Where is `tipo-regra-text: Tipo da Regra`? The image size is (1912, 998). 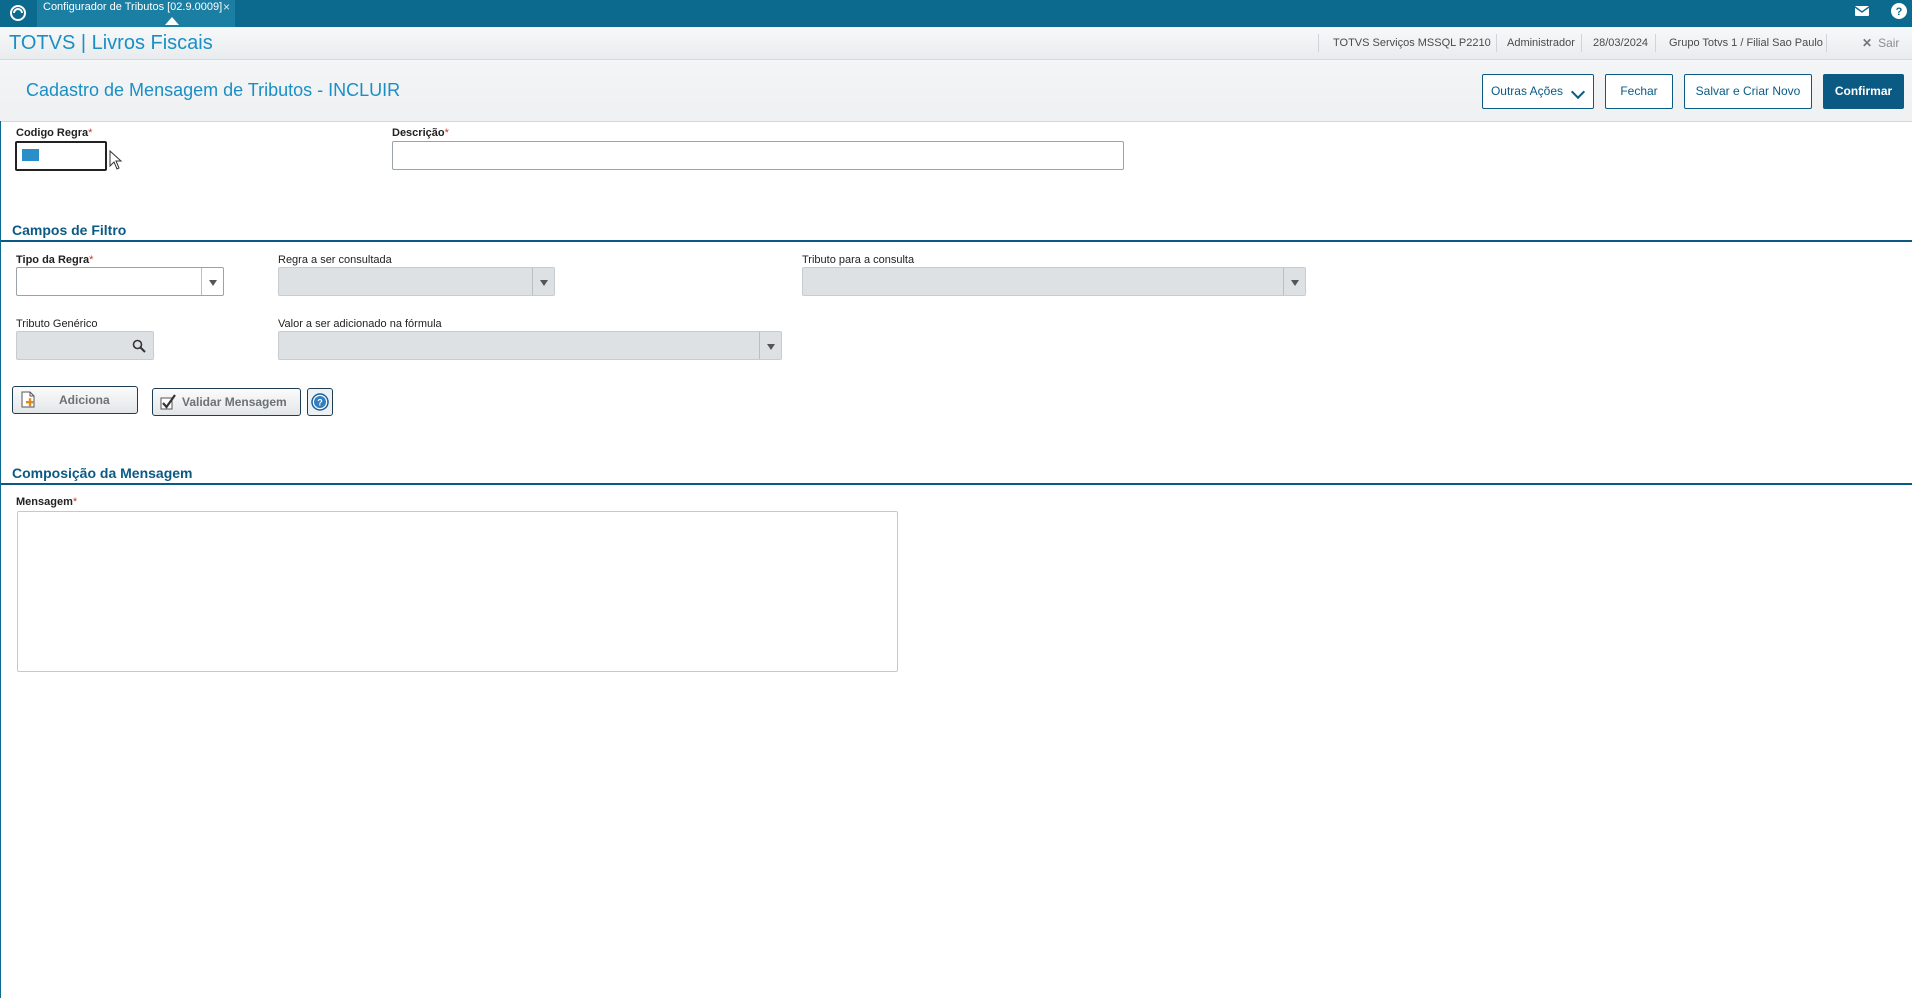 tipo-regra-text: Tipo da Regra is located at coordinates (53, 260).